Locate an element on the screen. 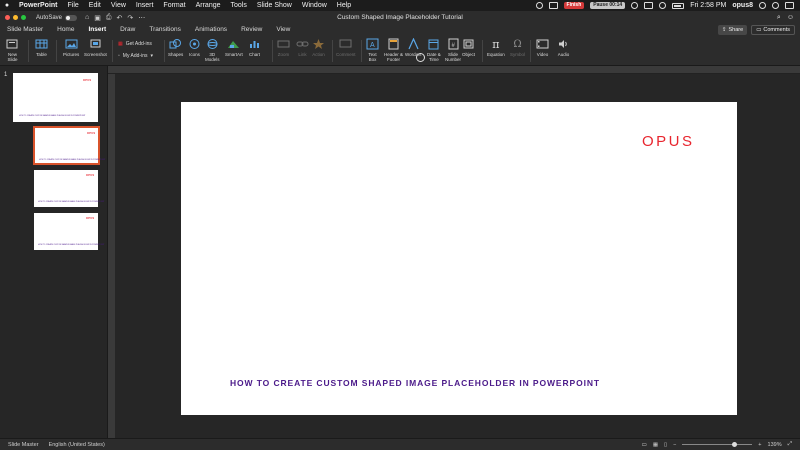 The image size is (800, 450). siri-icon is located at coordinates (775, 5).